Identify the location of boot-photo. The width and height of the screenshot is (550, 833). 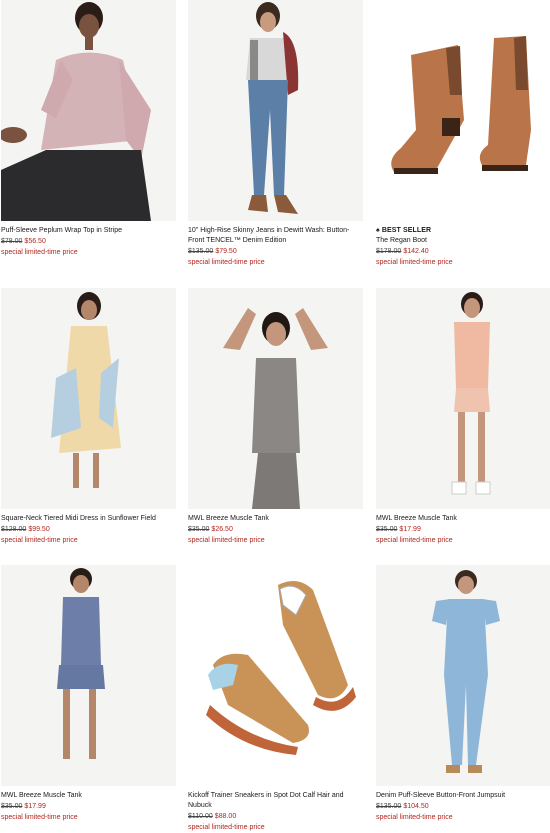
(463, 110).